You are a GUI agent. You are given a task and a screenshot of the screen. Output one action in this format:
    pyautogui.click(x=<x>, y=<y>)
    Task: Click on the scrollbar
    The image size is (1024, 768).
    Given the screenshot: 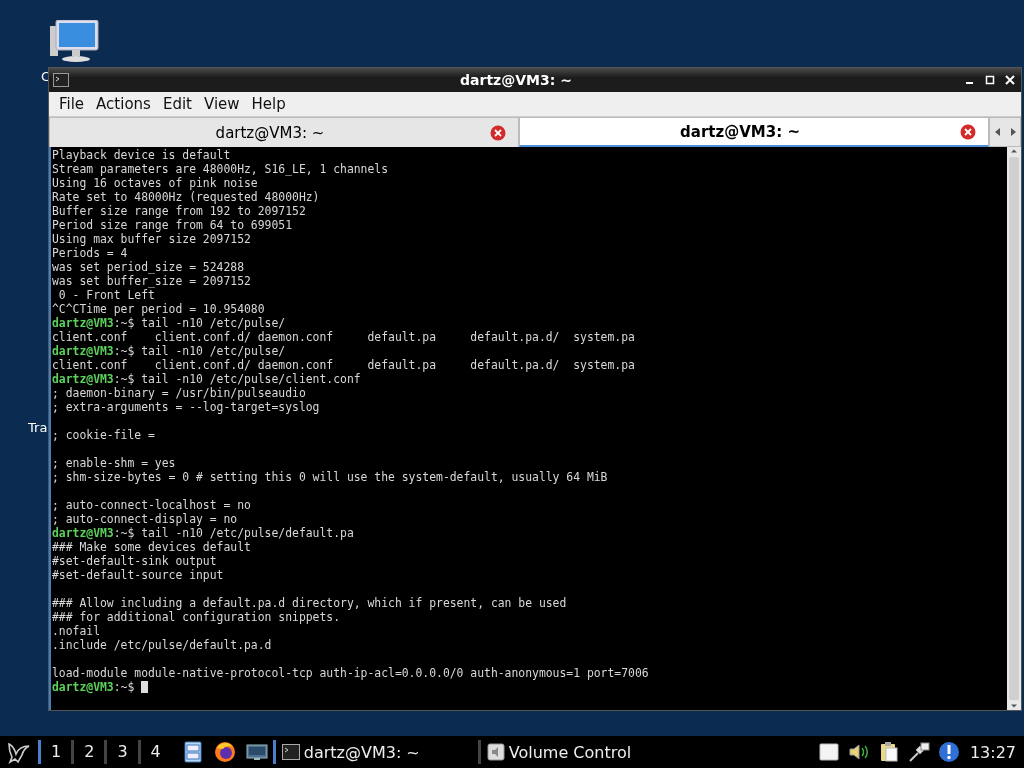 What is the action you would take?
    pyautogui.click(x=1014, y=428)
    